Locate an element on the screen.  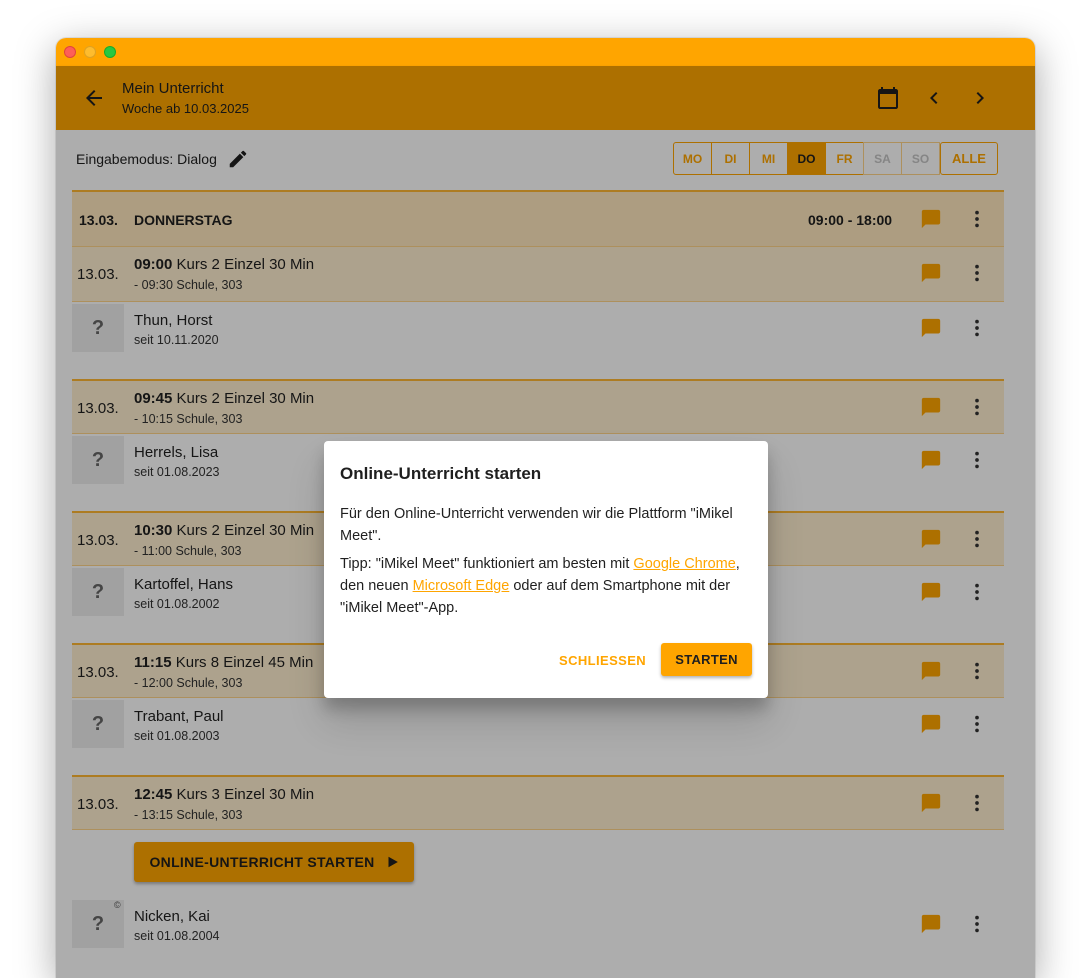
close-window-button is located at coordinates (70, 52).